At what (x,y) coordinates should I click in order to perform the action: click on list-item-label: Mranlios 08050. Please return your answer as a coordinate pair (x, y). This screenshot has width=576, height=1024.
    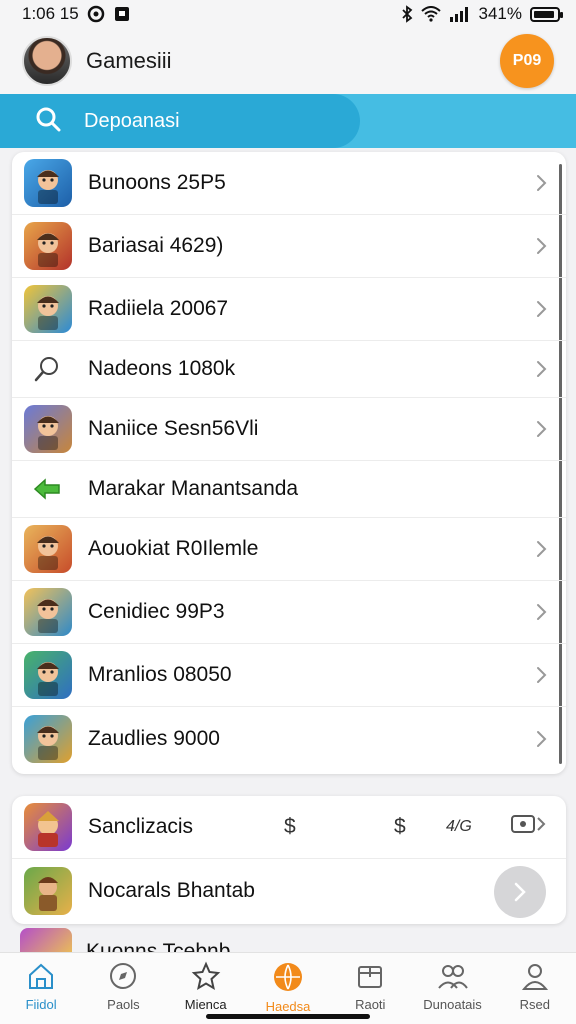
    Looking at the image, I should click on (160, 674).